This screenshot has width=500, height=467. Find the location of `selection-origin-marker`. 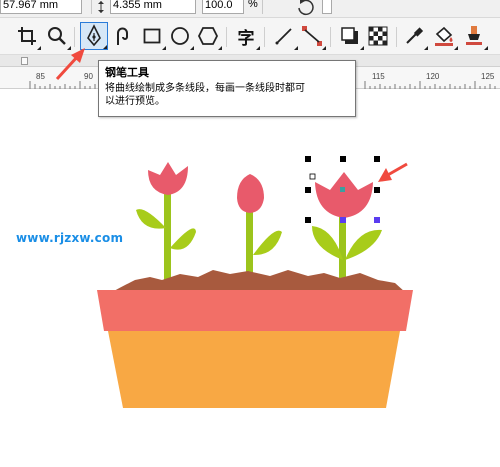

selection-origin-marker is located at coordinates (312, 176).